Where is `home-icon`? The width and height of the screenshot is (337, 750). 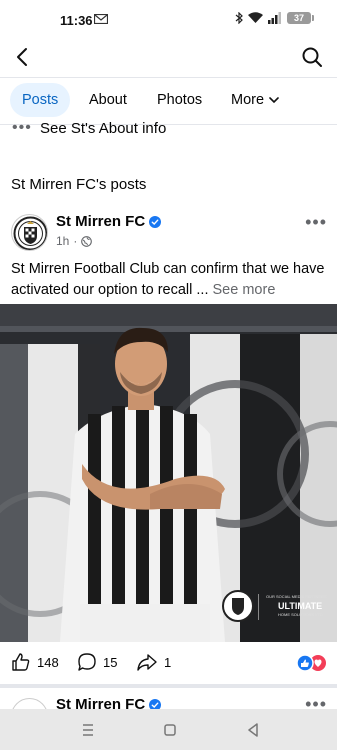
home-icon is located at coordinates (170, 730).